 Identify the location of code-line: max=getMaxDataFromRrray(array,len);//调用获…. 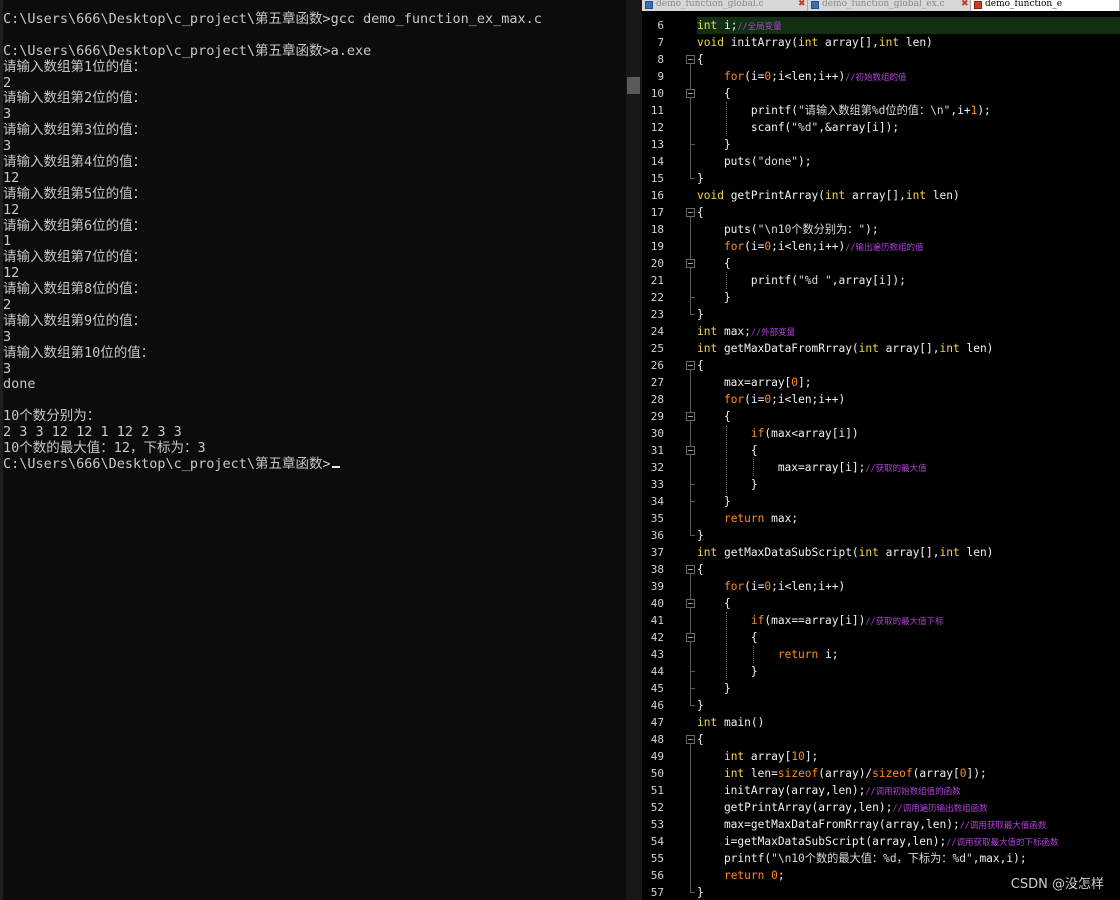
(872, 824).